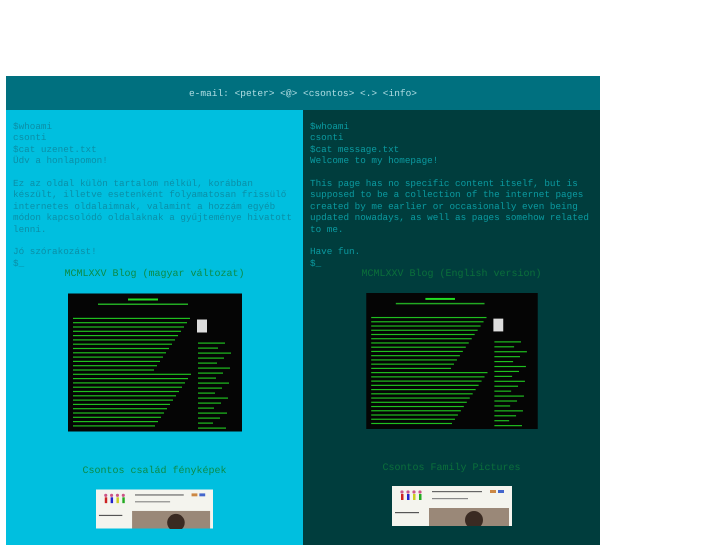  What do you see at coordinates (55, 150) in the screenshot?
I see `terminal-line: $cat uzenet.txt` at bounding box center [55, 150].